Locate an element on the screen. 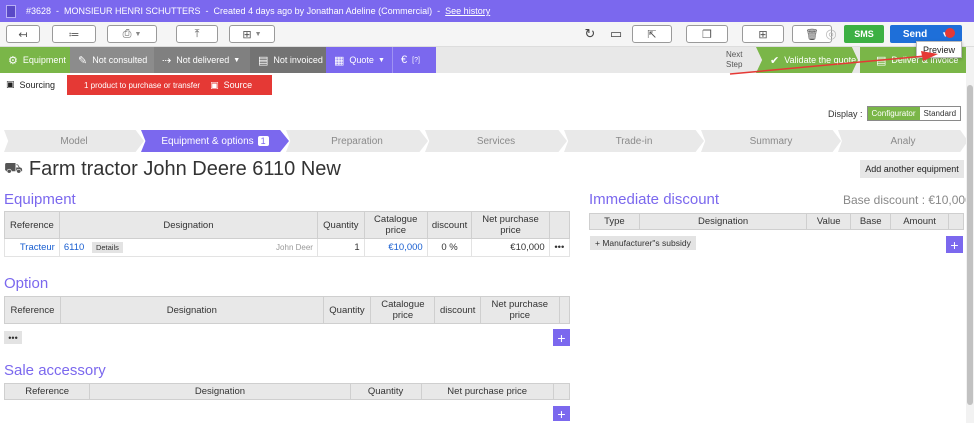 This screenshot has height=423, width=974. step-services: Services is located at coordinates (496, 141).